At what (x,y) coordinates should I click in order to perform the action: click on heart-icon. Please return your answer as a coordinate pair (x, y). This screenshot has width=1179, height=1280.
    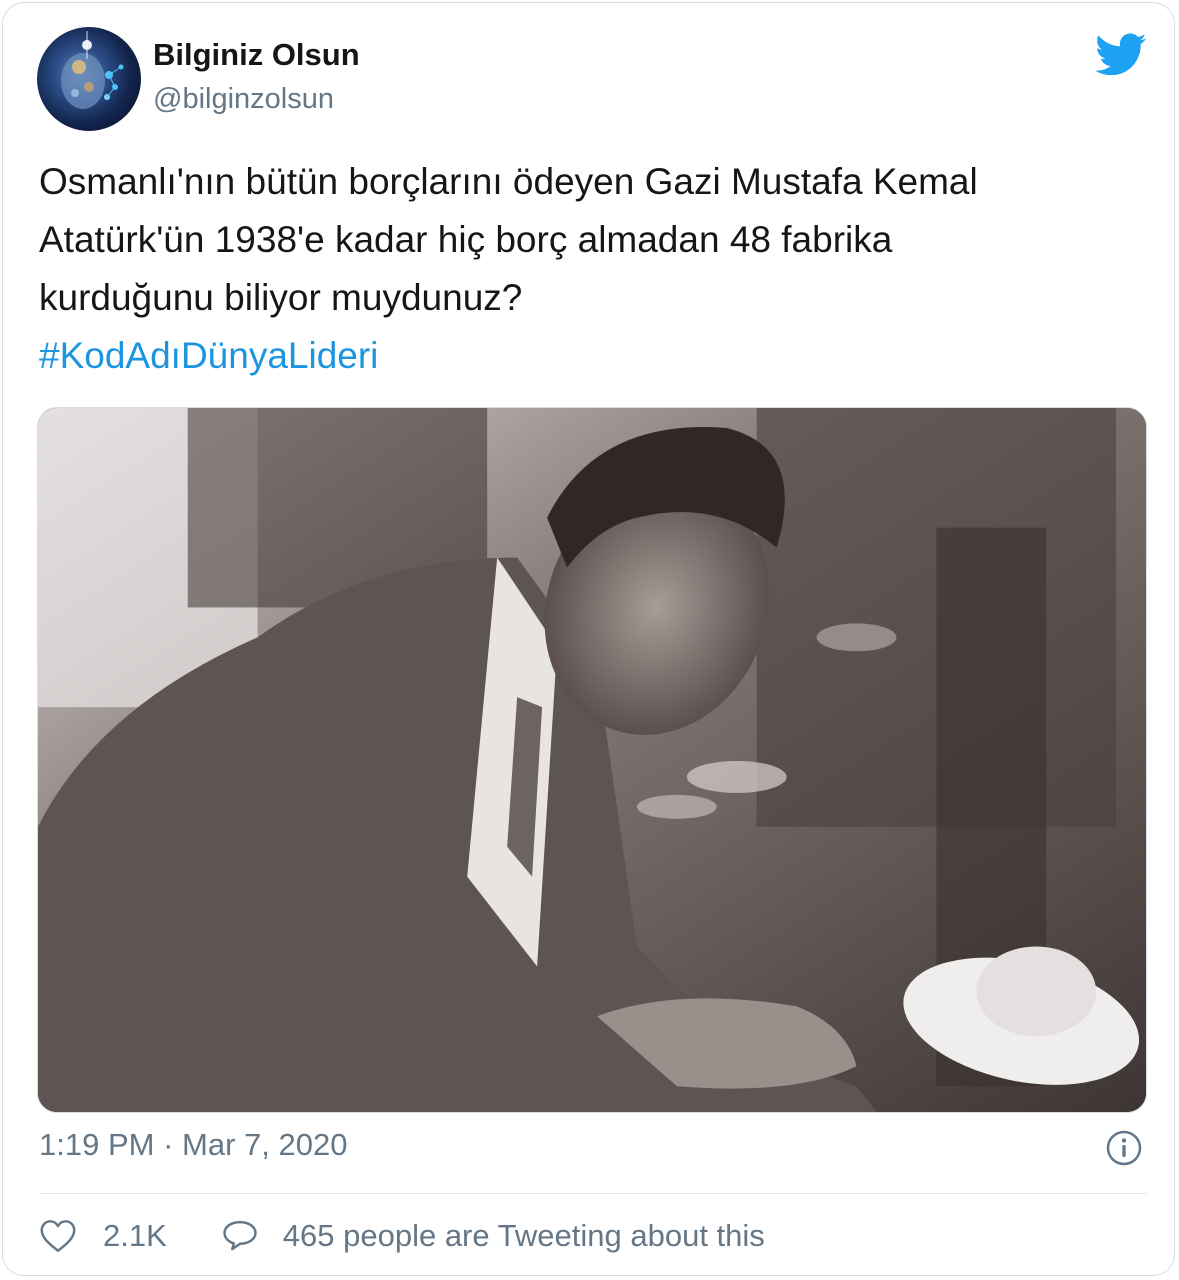
    Looking at the image, I should click on (58, 1236).